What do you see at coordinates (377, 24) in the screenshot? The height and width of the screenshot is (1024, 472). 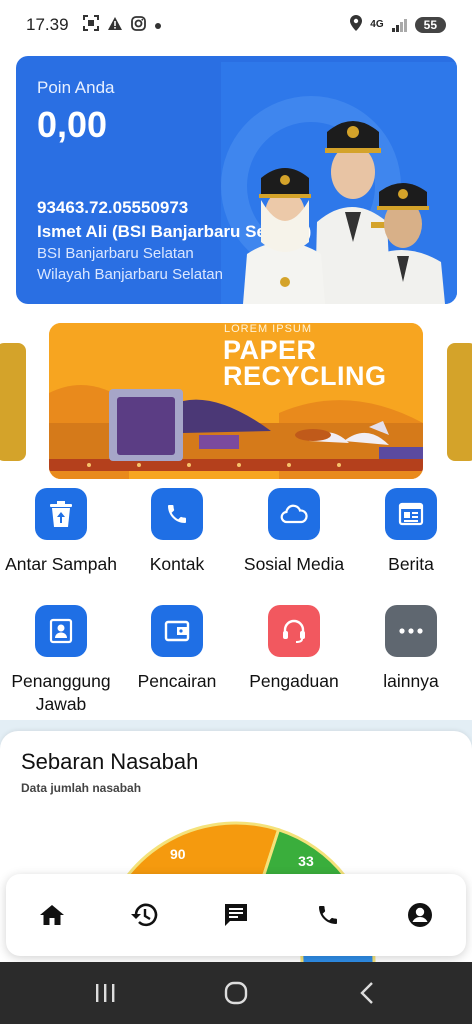 I see `network-type: 4G` at bounding box center [377, 24].